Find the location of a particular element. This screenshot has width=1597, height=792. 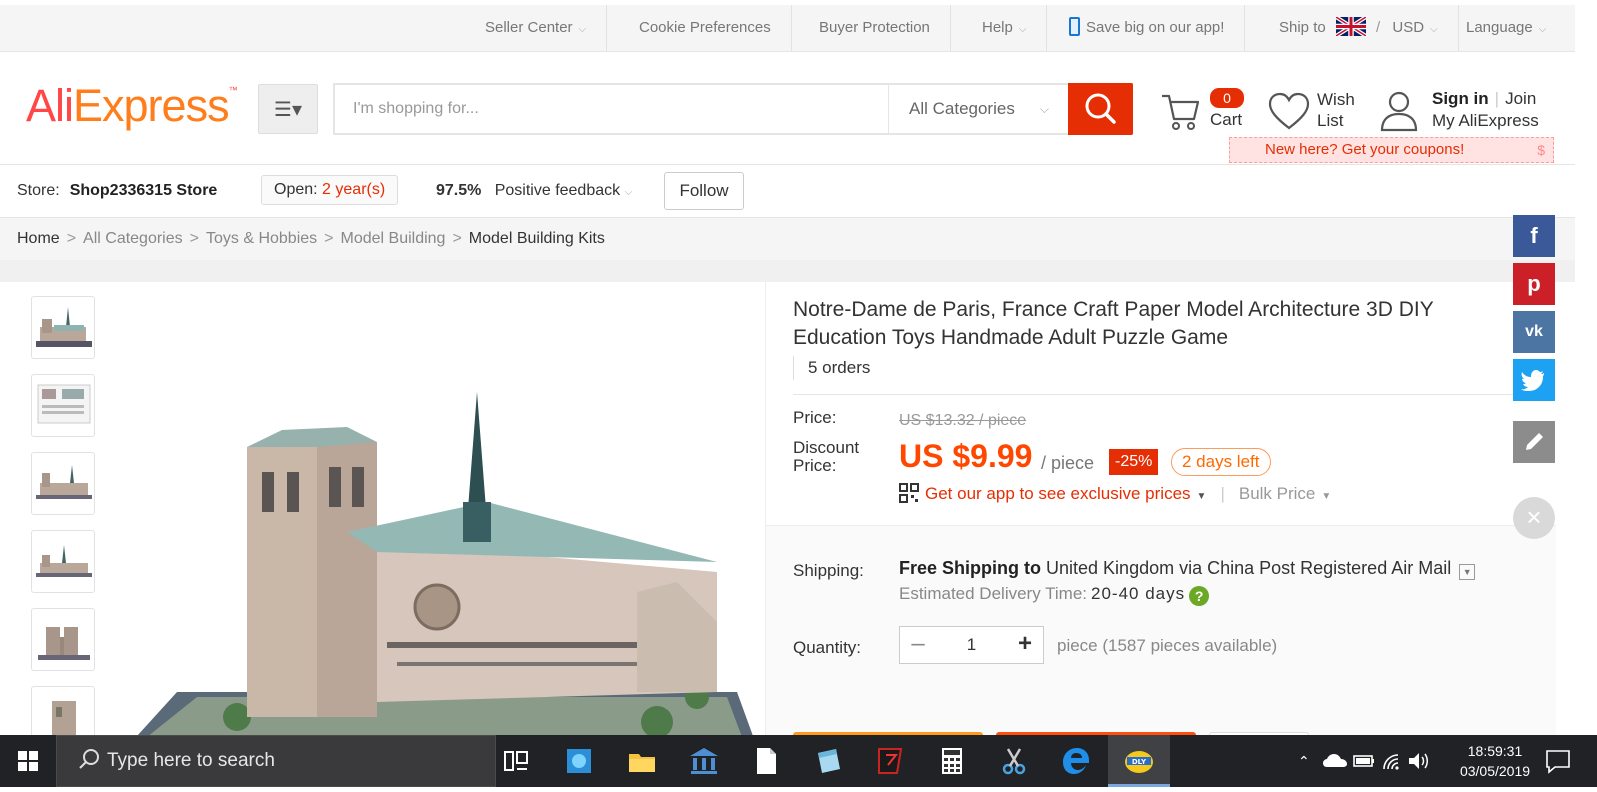

positive-feedback: 97.5% Positive feedback ⌵ is located at coordinates (534, 192).